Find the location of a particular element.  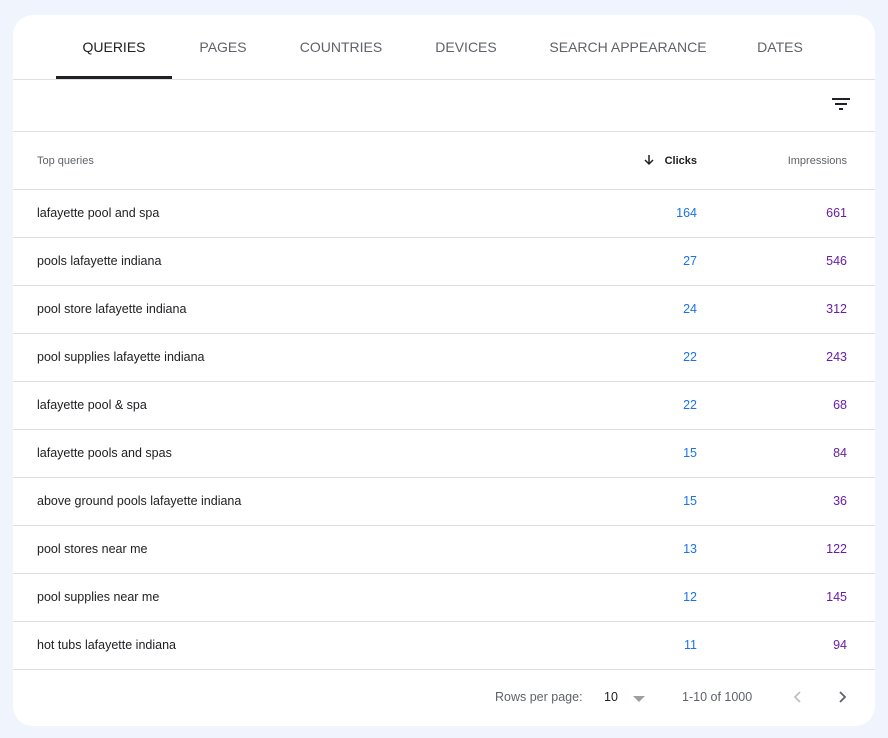

table-row: pools lafayette indiana 27 546 is located at coordinates (444, 262).